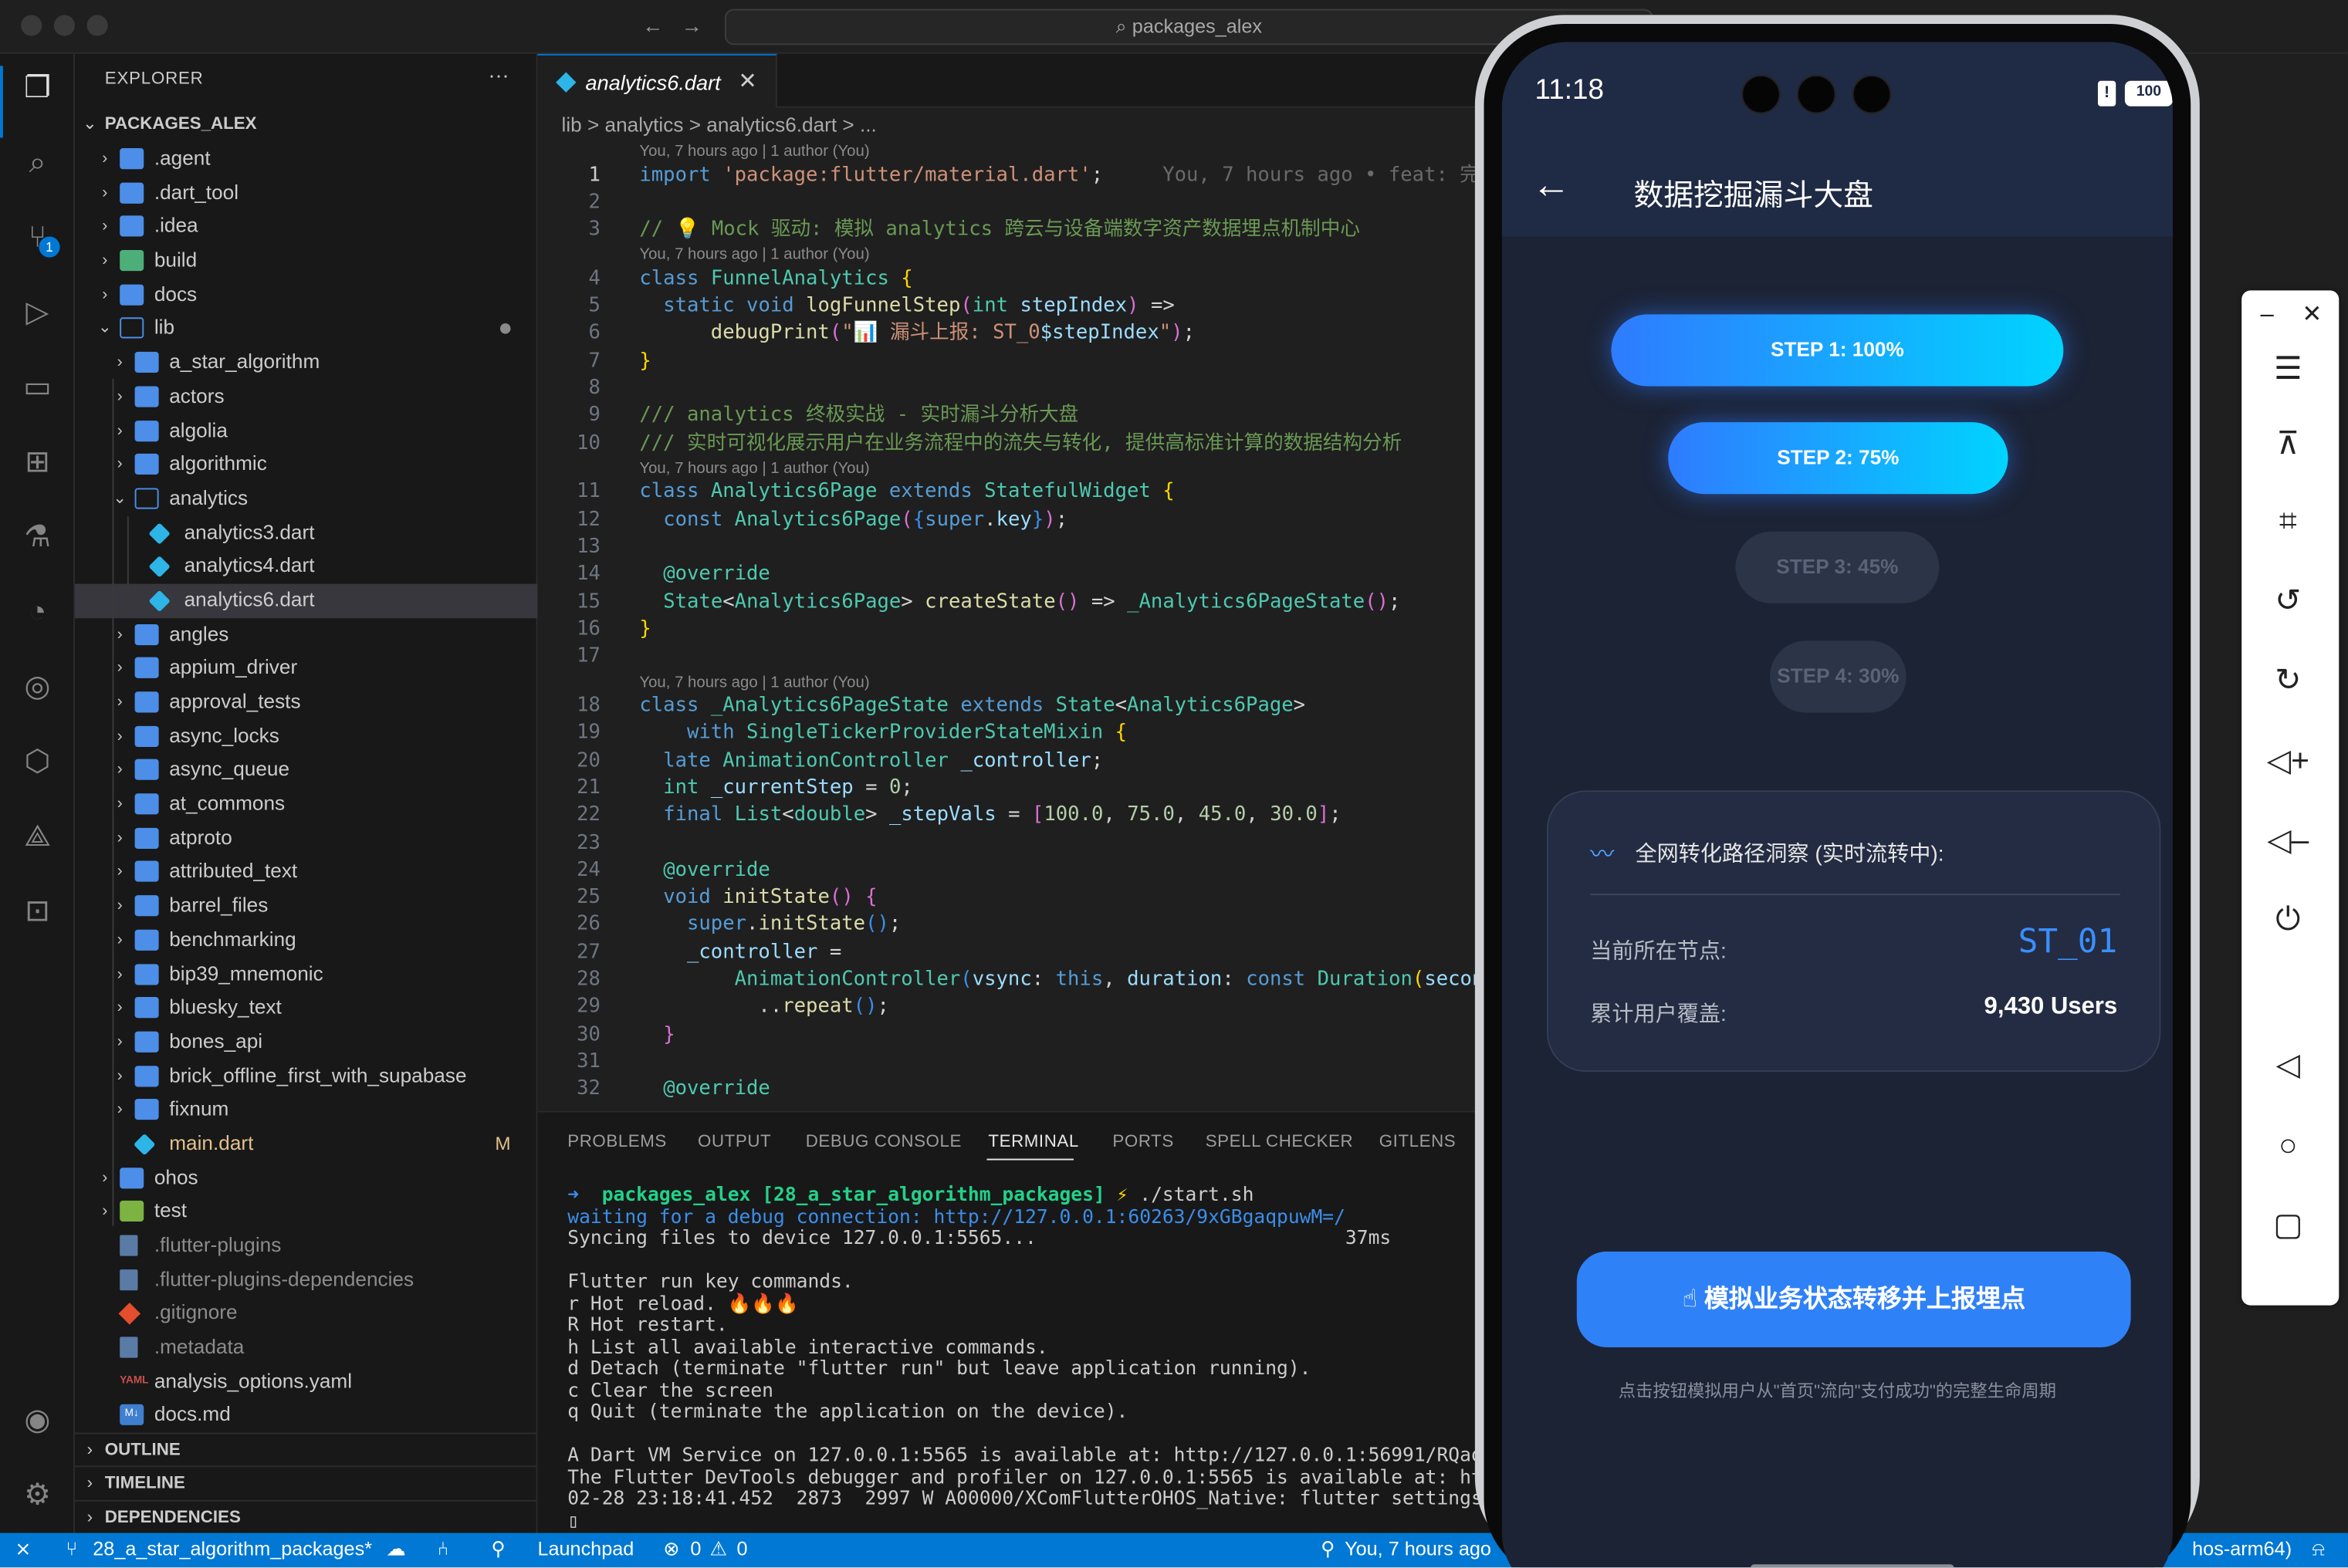  Describe the element at coordinates (306, 839) in the screenshot. I see `tree-folder: › atproto` at that location.